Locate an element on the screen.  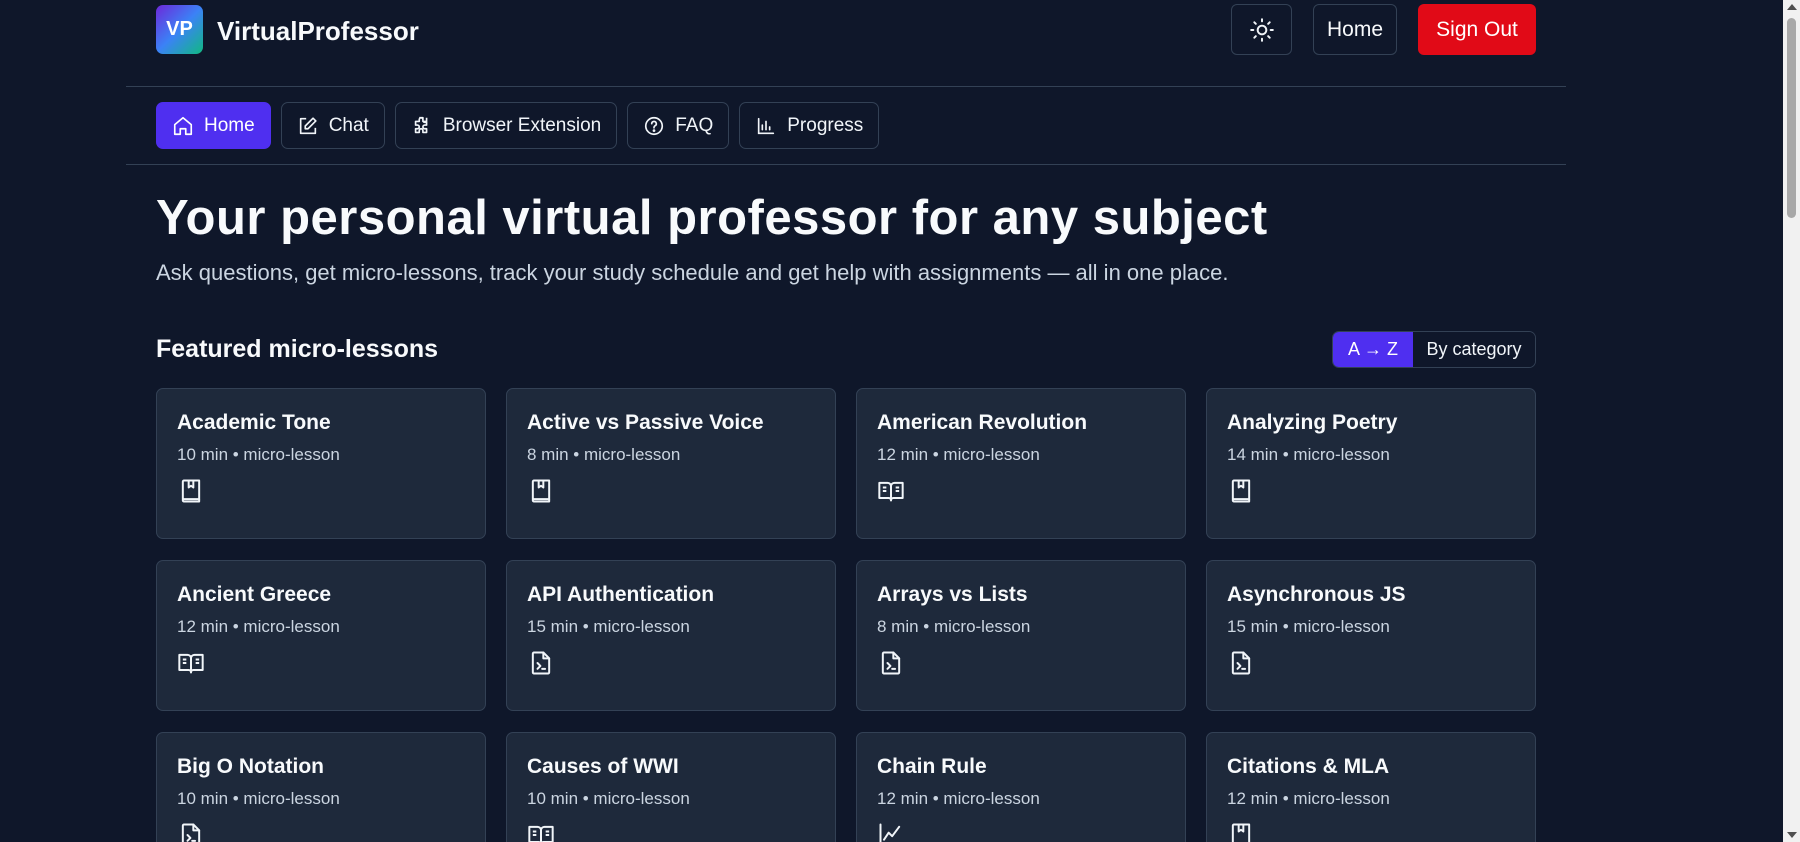
lesson-title: Citations & MLA is located at coordinates (1308, 766).